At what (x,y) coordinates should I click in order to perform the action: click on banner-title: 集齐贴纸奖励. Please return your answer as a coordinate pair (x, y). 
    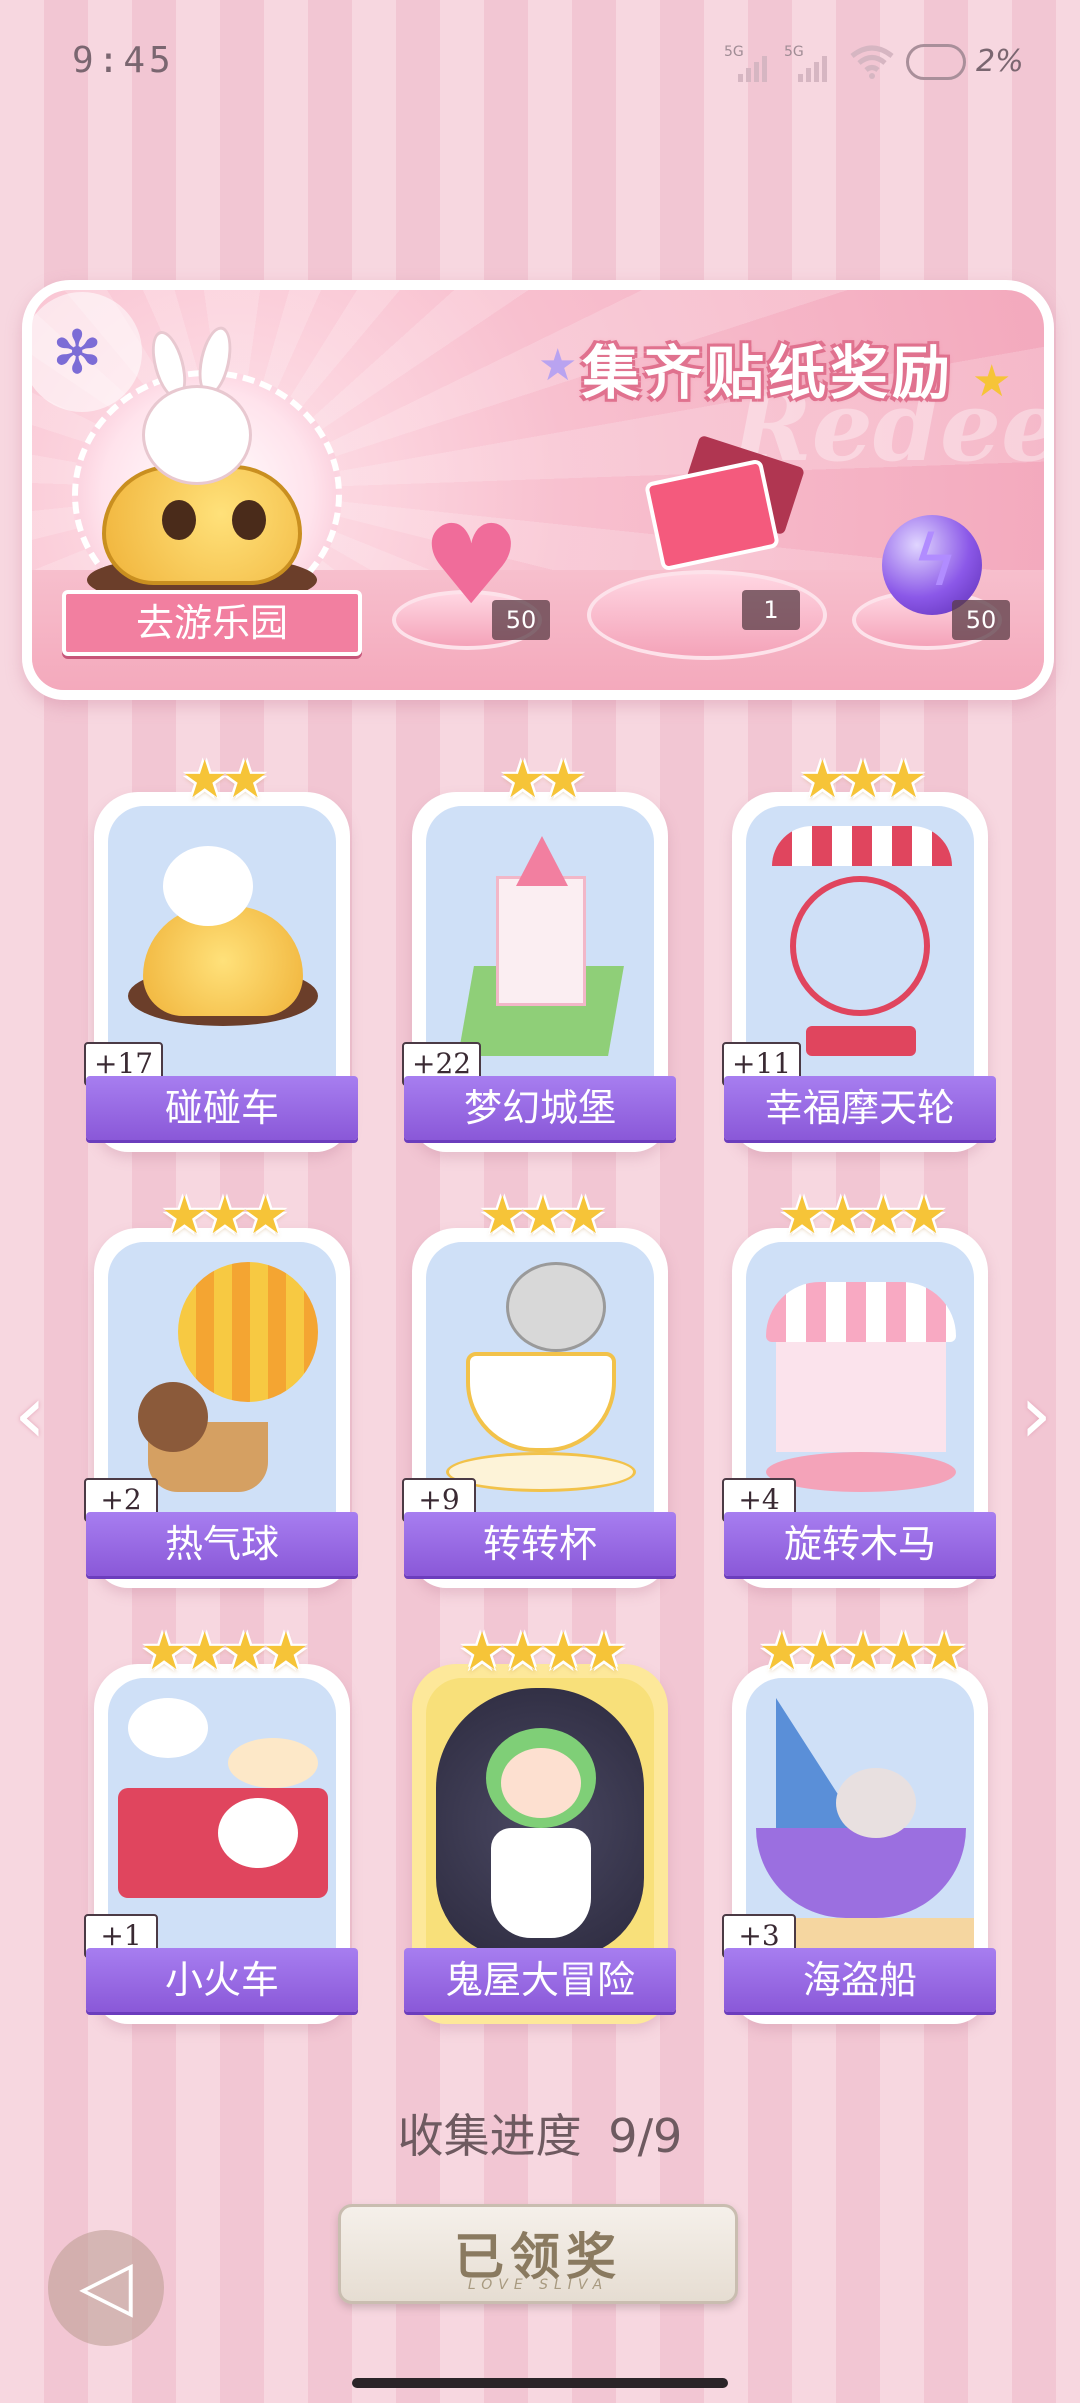
    Looking at the image, I should click on (768, 373).